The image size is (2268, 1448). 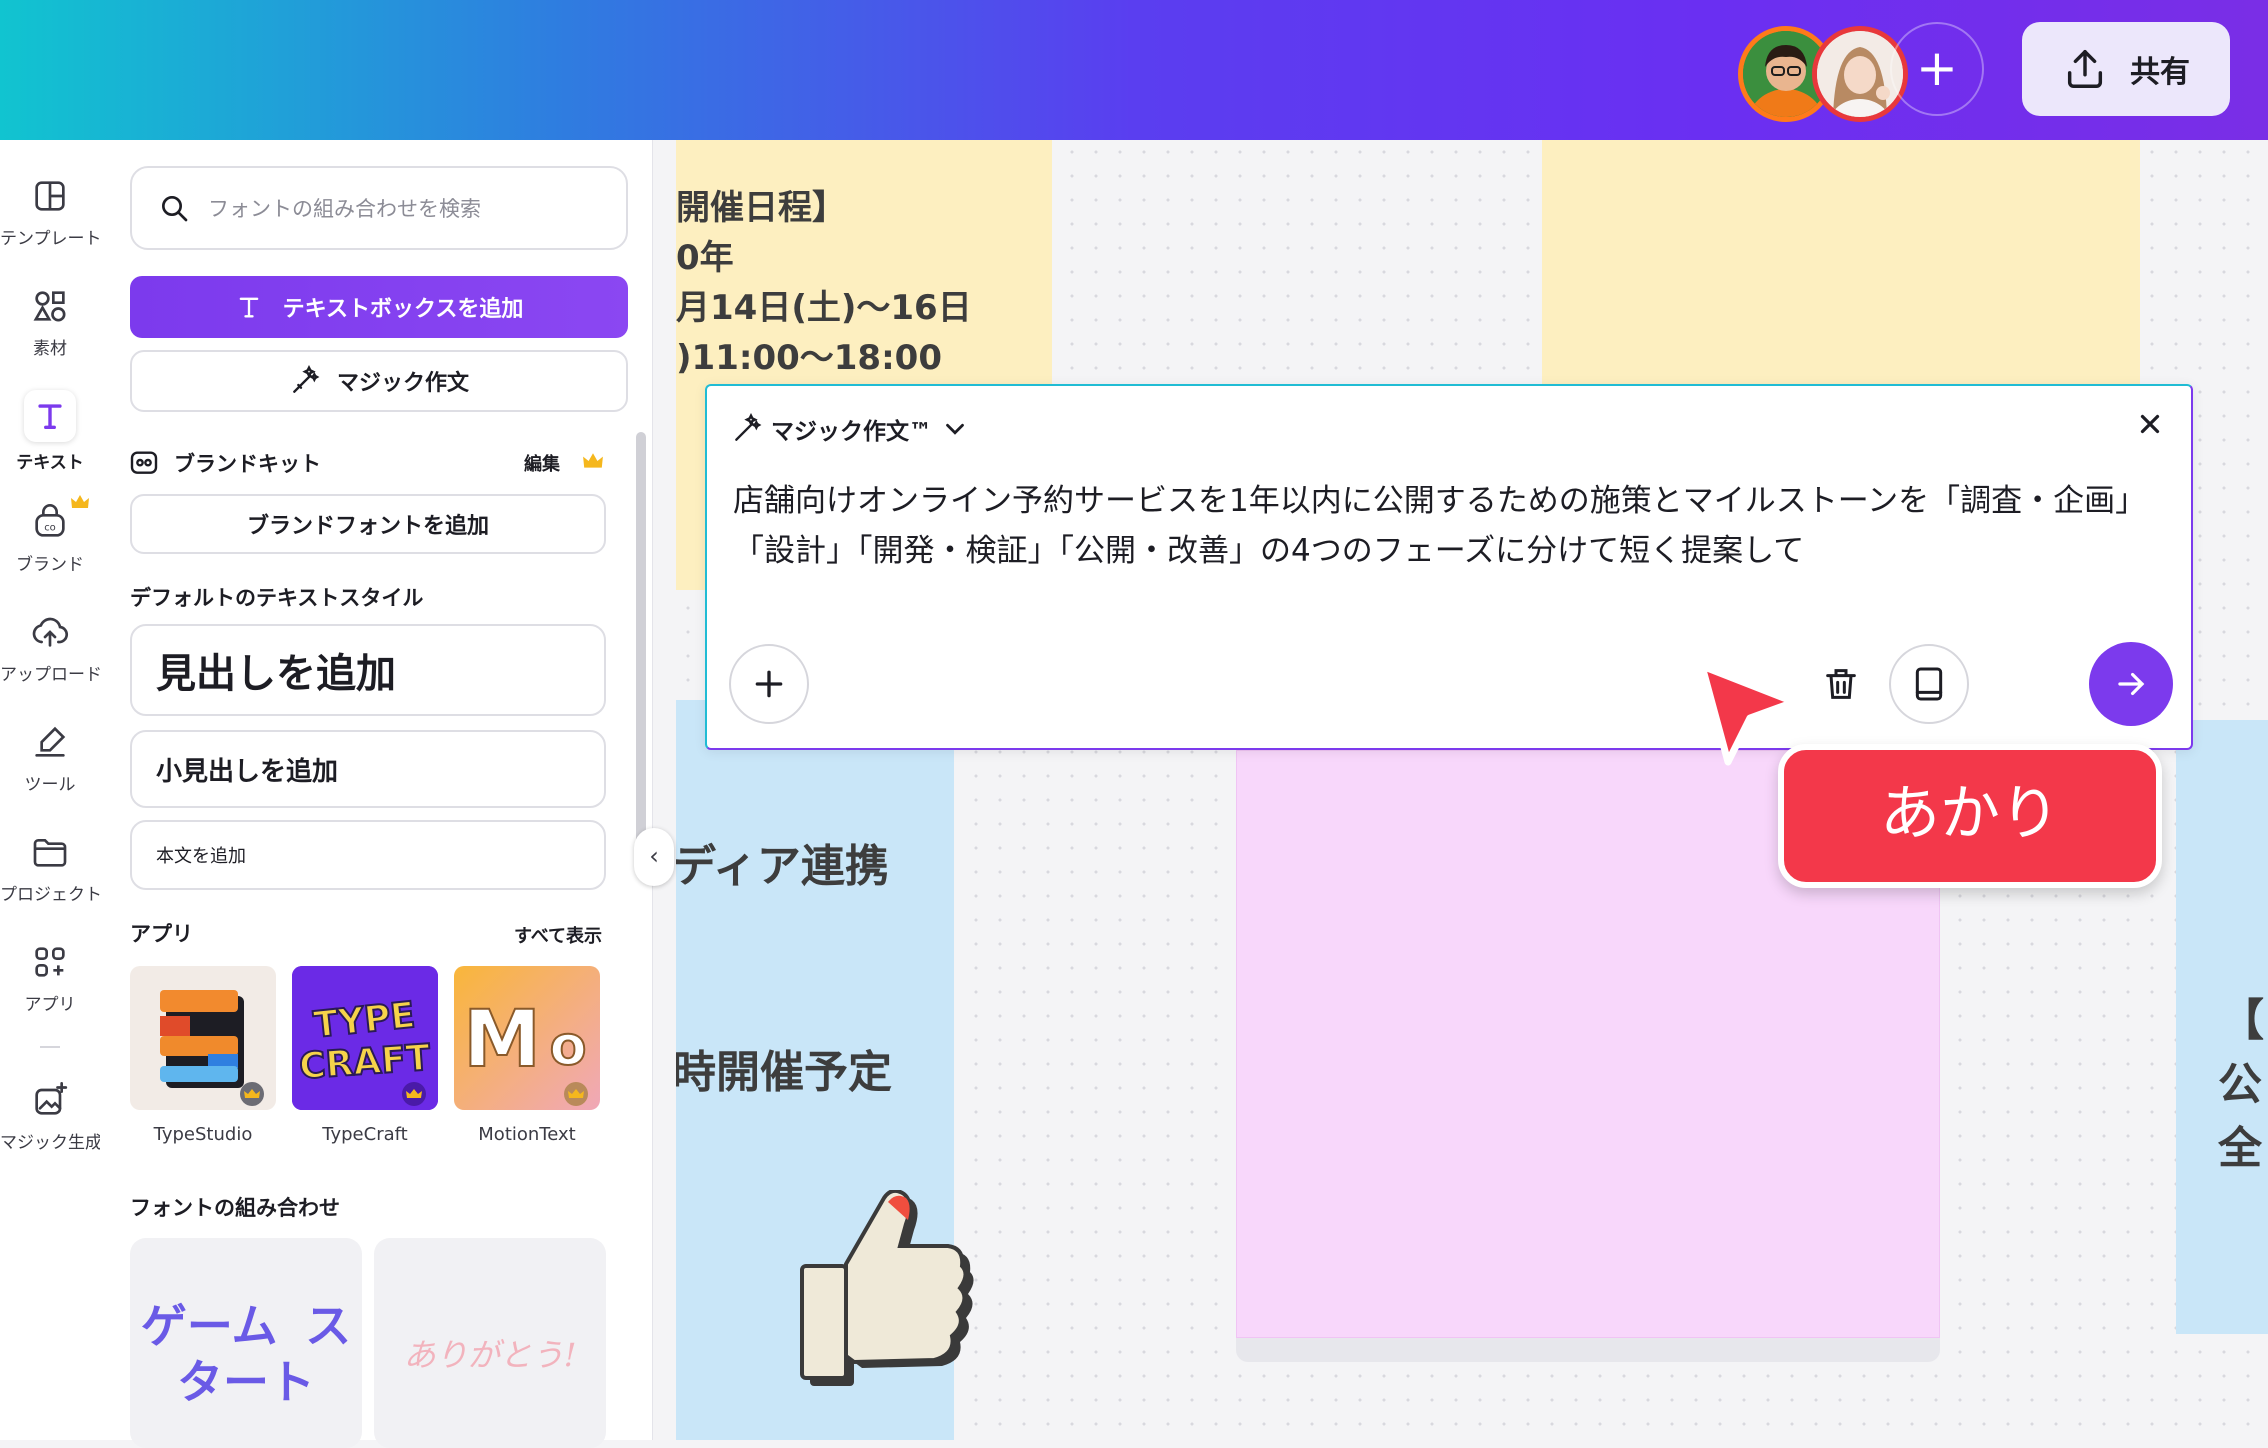 I want to click on note-text: 月14日(土)〜16日, so click(x=824, y=308).